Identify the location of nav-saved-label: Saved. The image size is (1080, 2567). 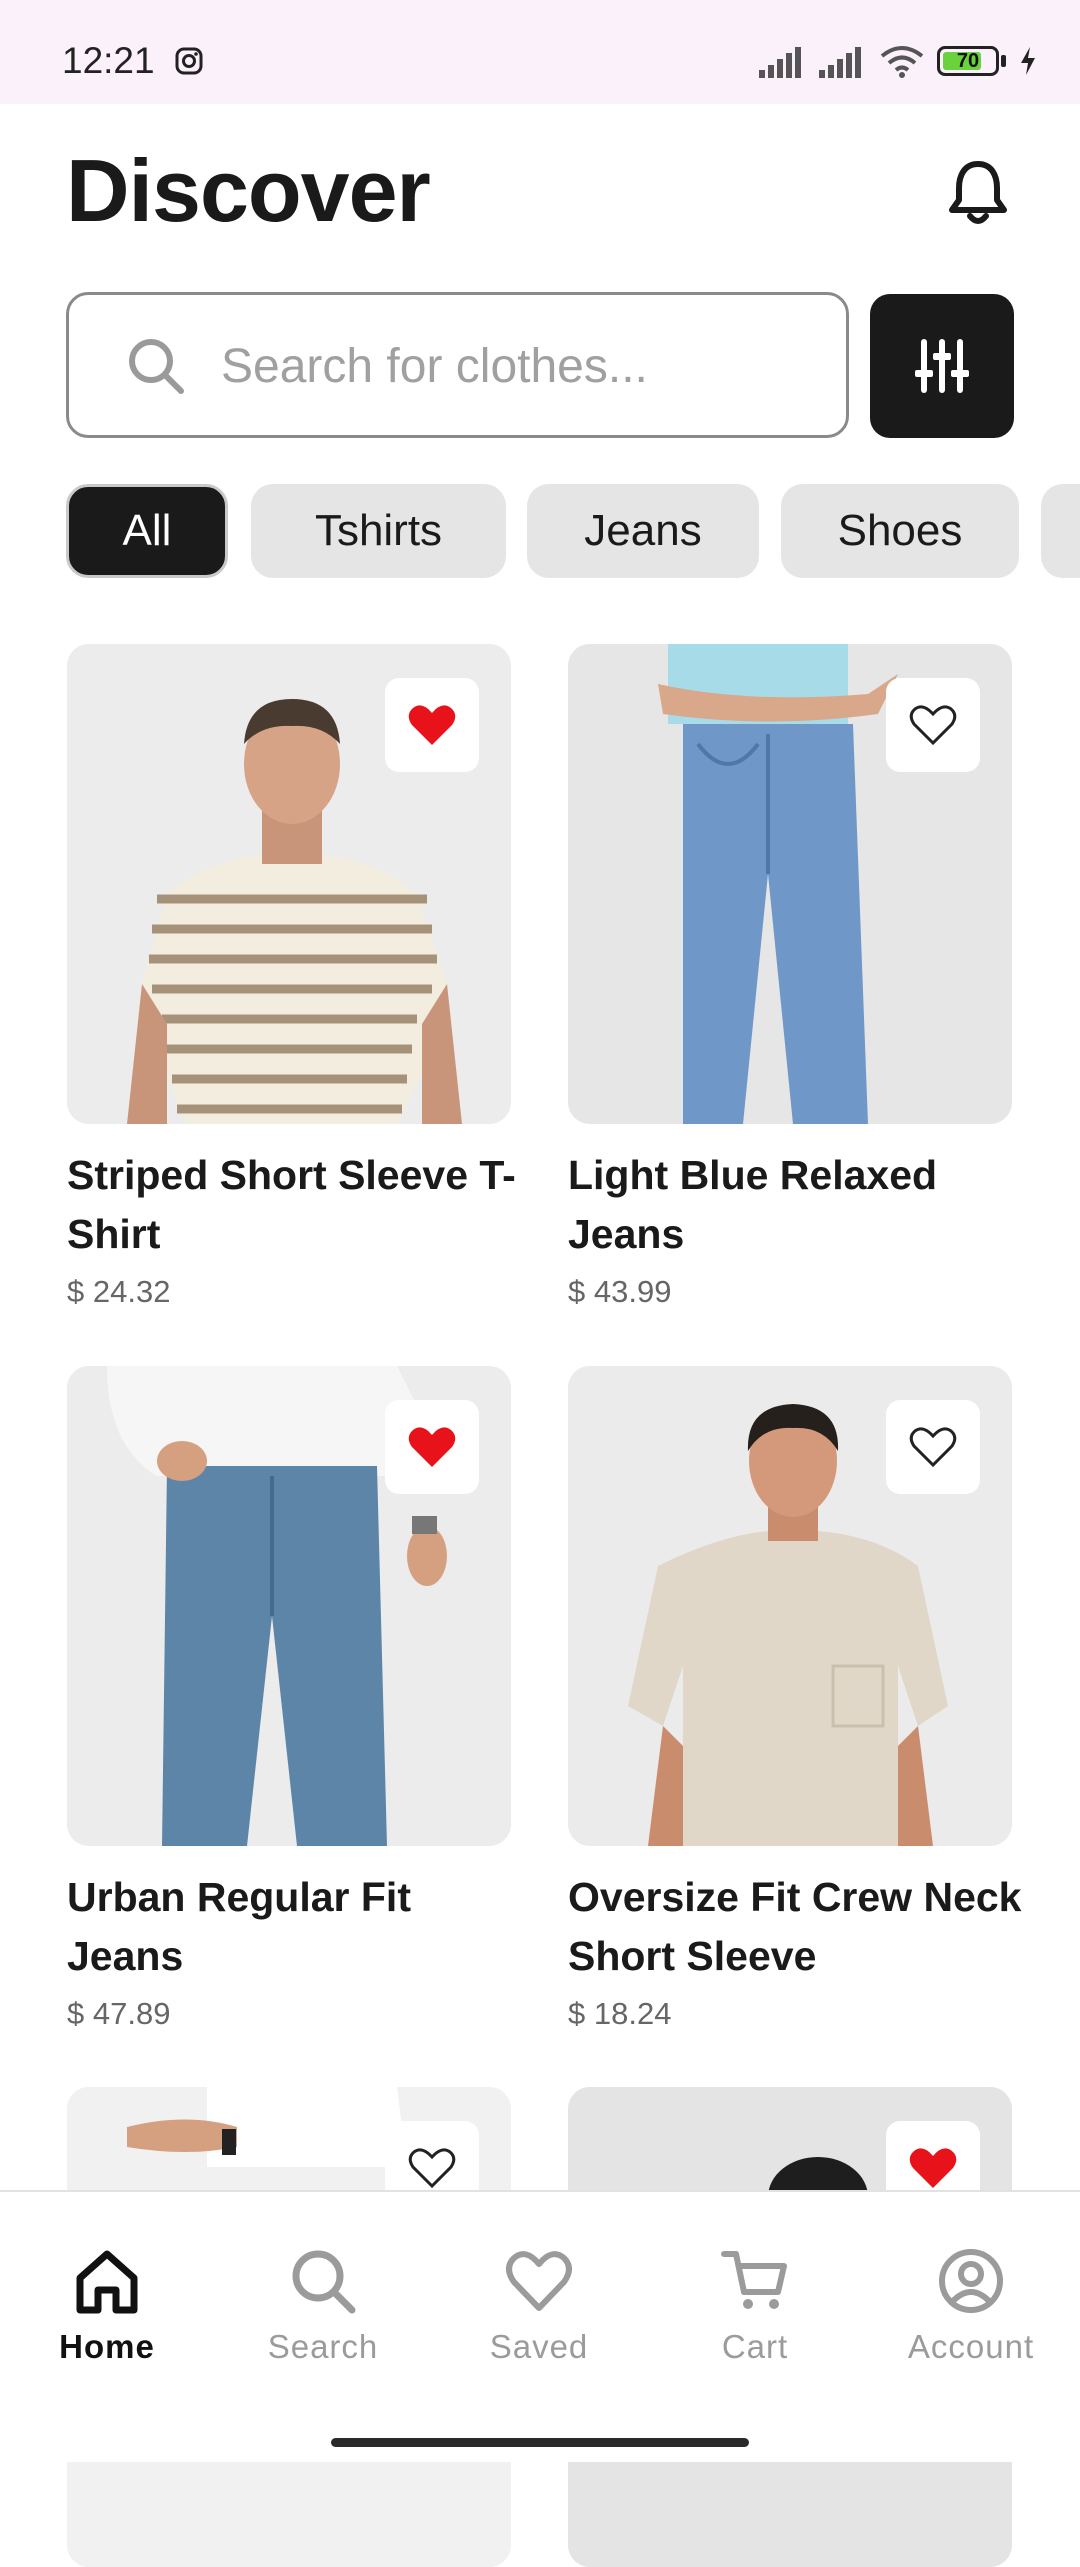
(539, 2346).